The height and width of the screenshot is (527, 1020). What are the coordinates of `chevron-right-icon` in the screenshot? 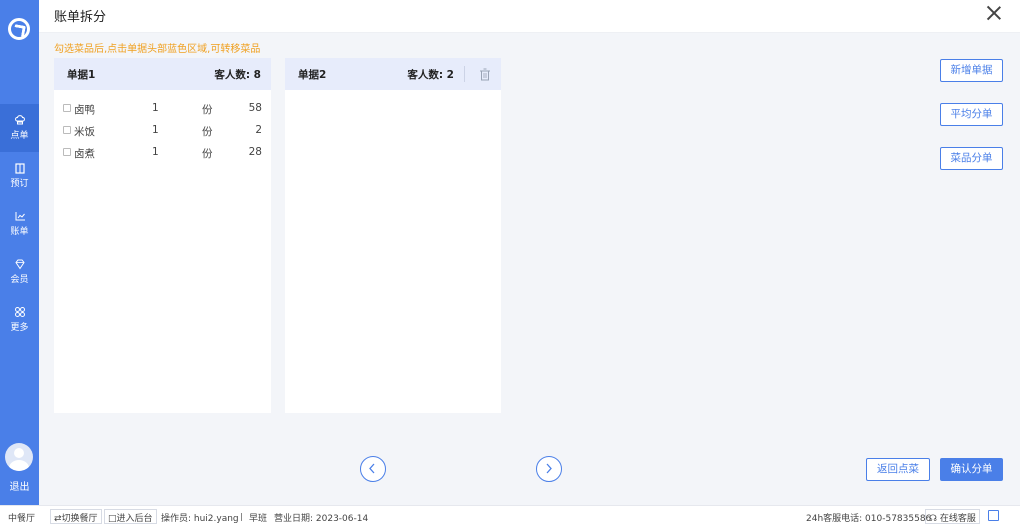 It's located at (549, 468).